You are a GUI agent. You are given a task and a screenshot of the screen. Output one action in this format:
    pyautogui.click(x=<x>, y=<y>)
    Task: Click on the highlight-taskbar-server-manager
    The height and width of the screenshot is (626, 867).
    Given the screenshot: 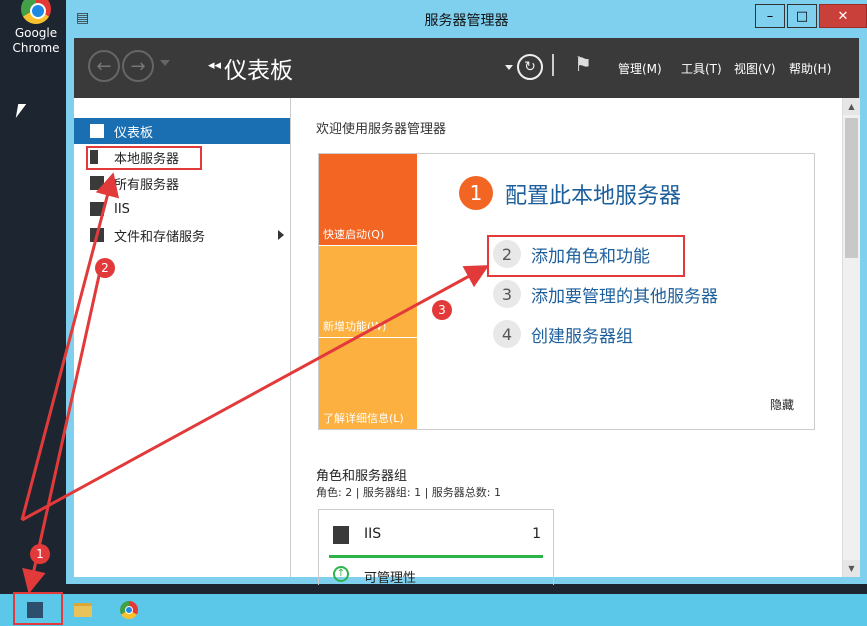 What is the action you would take?
    pyautogui.click(x=38, y=608)
    